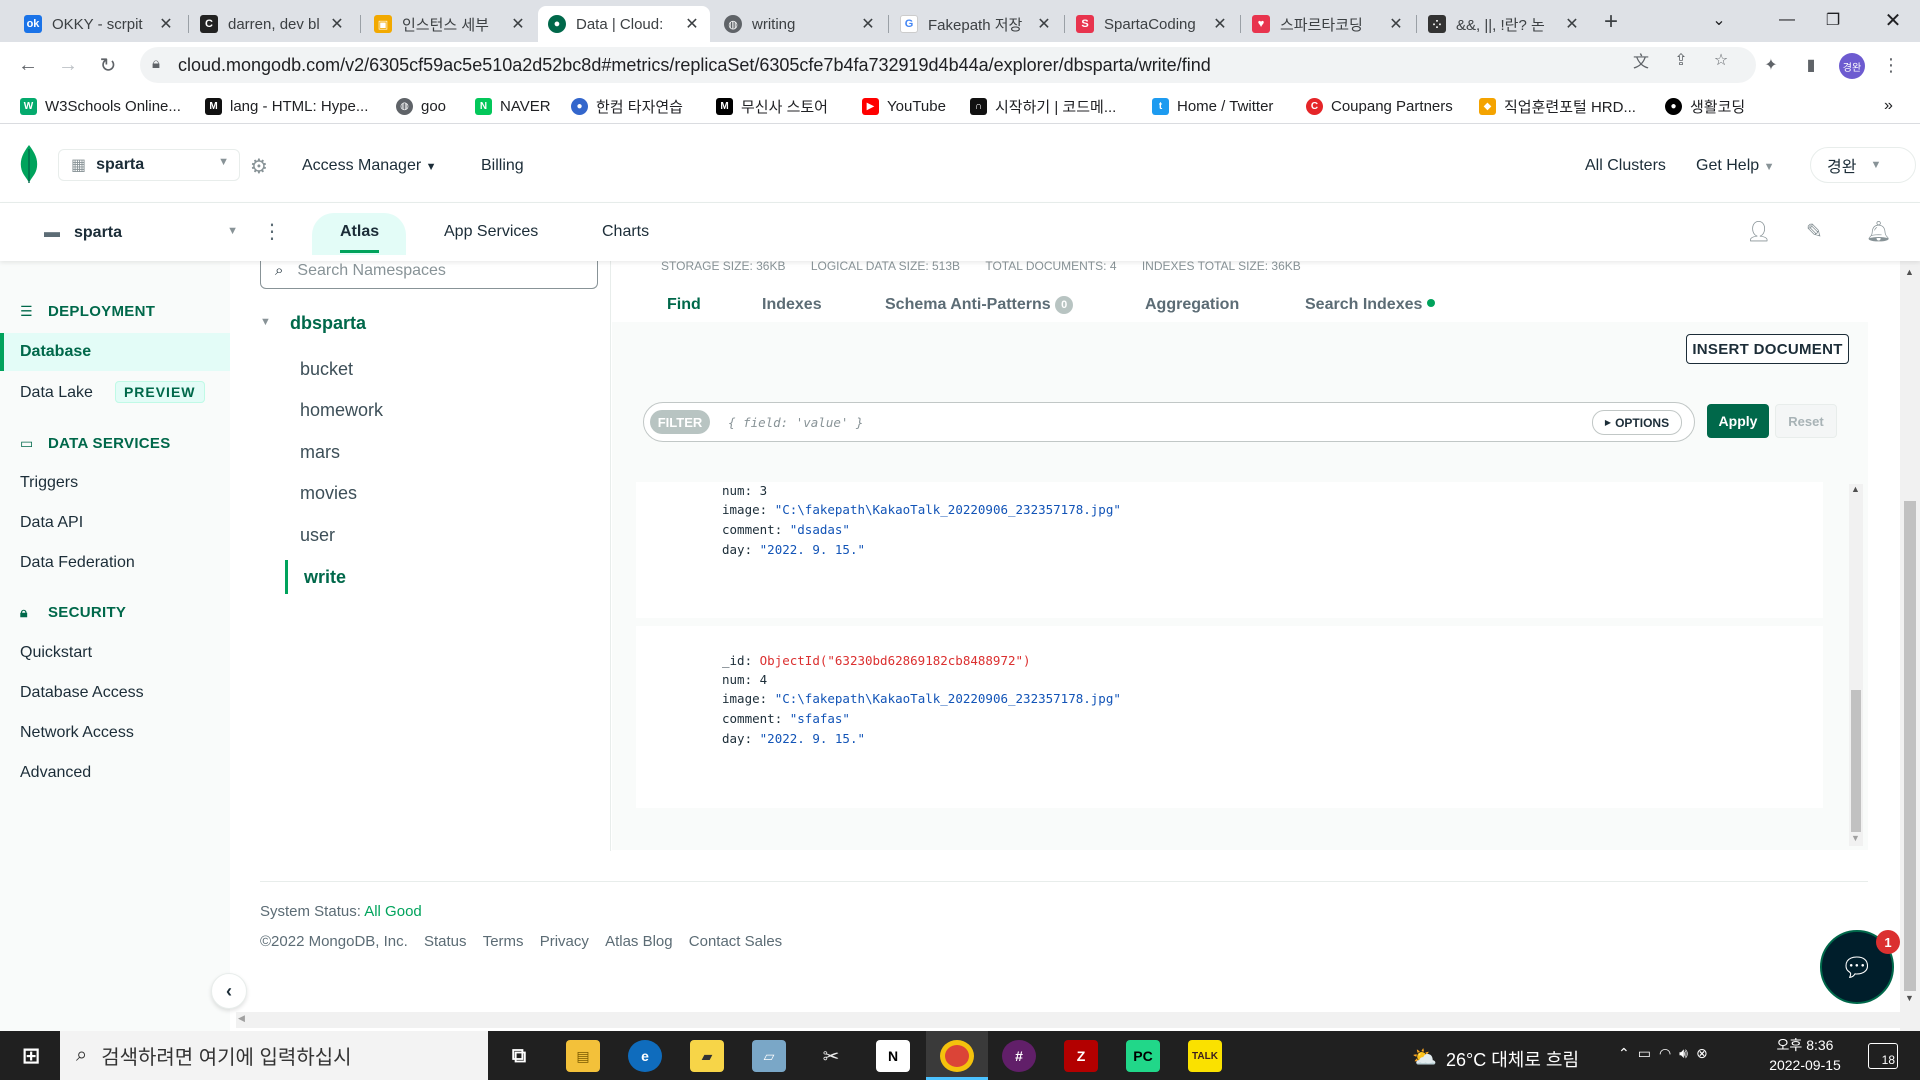 The height and width of the screenshot is (1080, 1920). What do you see at coordinates (1667, 1053) in the screenshot?
I see `system-tray-icons: ⌃▭◠🔊︎⊗` at bounding box center [1667, 1053].